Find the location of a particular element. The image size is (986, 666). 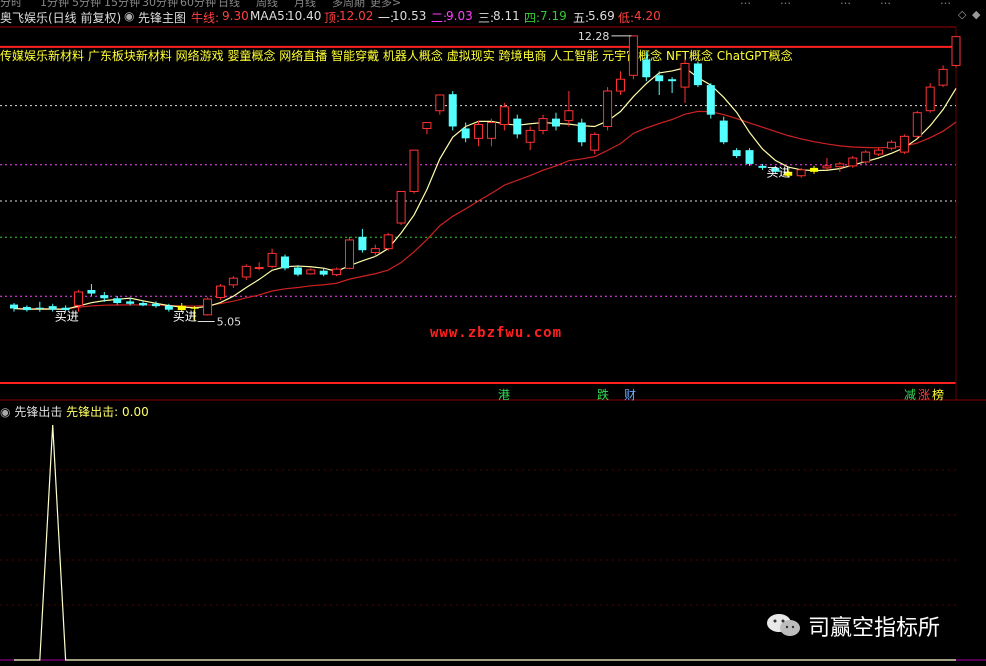

brand-name: 司赢空指标所 is located at coordinates (874, 628).